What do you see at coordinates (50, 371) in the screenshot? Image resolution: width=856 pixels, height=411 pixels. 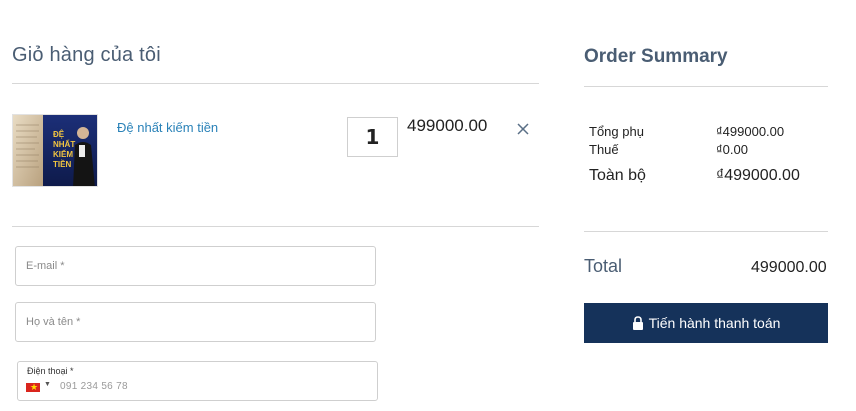 I see `phone-label: Điện thoại *` at bounding box center [50, 371].